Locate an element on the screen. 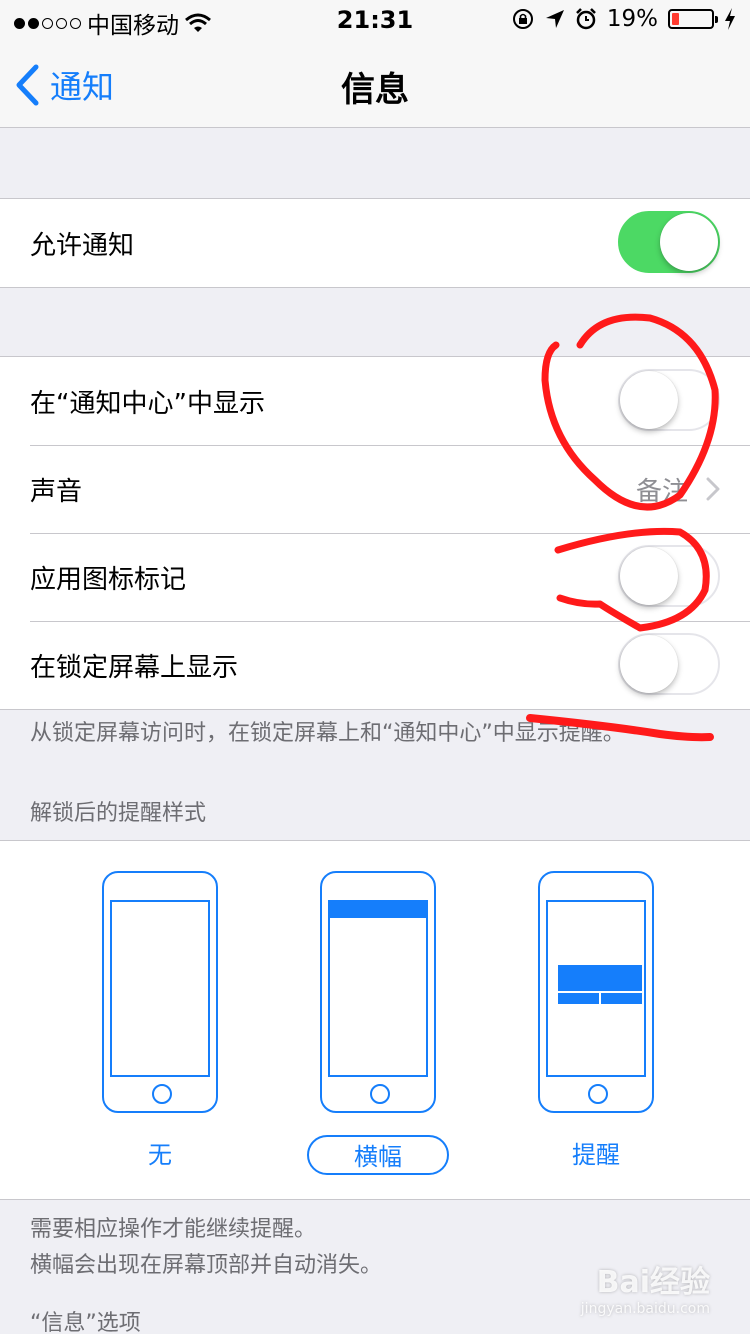 The image size is (750, 1334). lock-screen-label: 在锁定屏幕上显示 is located at coordinates (134, 667).